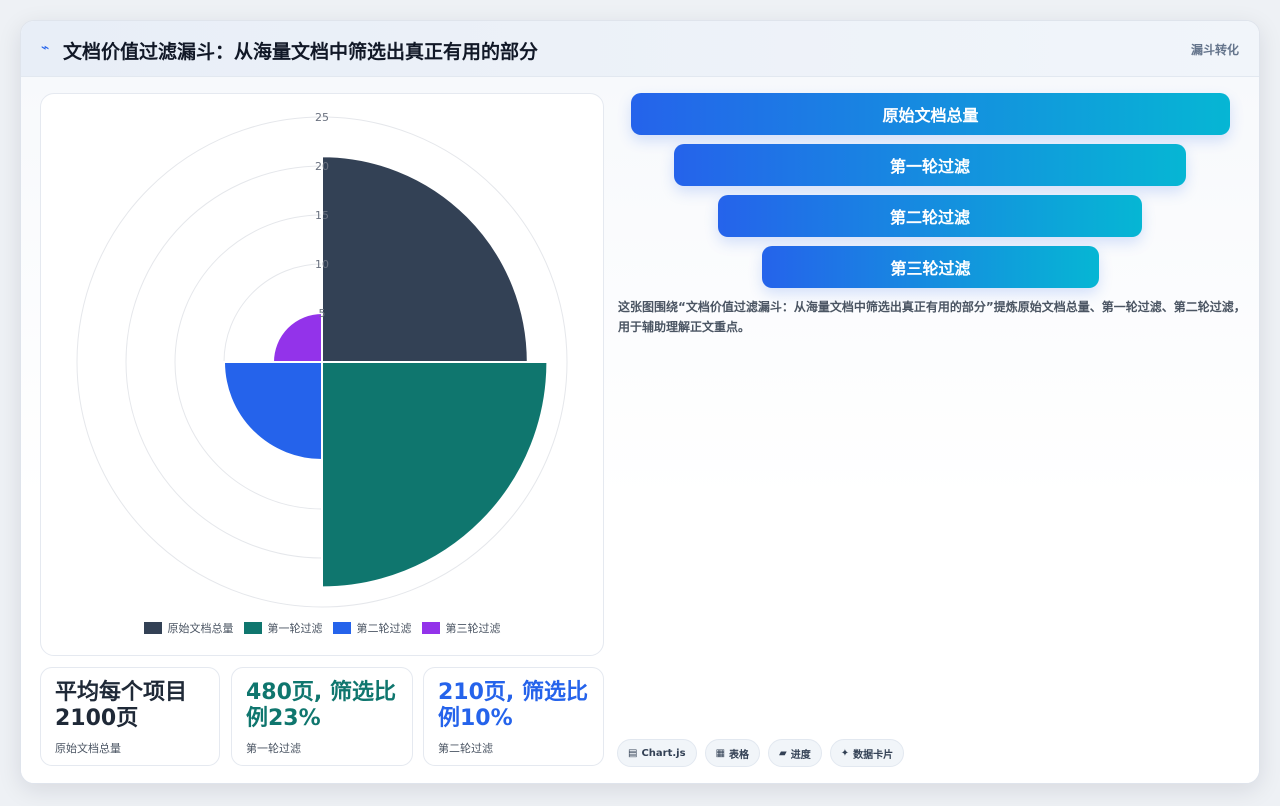 The image size is (1280, 806). What do you see at coordinates (739, 755) in the screenshot?
I see `chip-label: 表格` at bounding box center [739, 755].